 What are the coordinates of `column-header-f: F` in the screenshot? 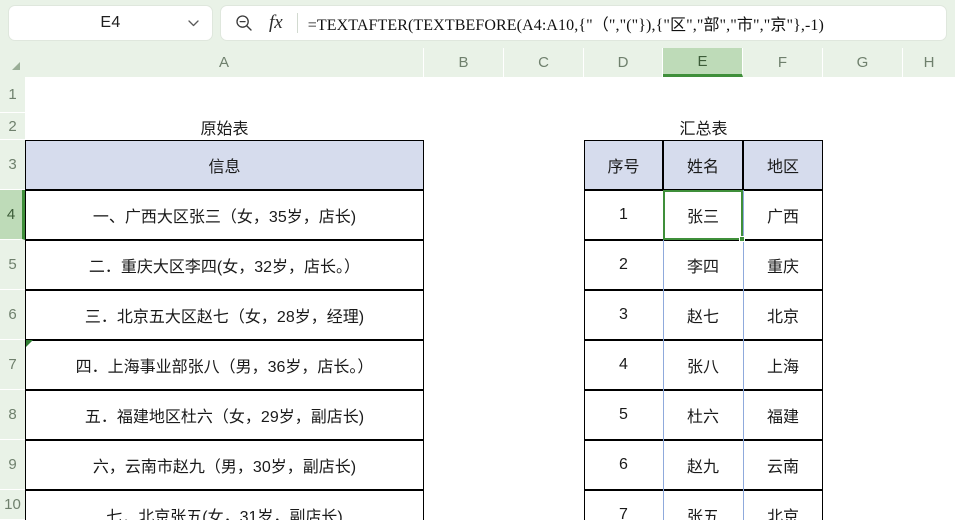 It's located at (783, 62).